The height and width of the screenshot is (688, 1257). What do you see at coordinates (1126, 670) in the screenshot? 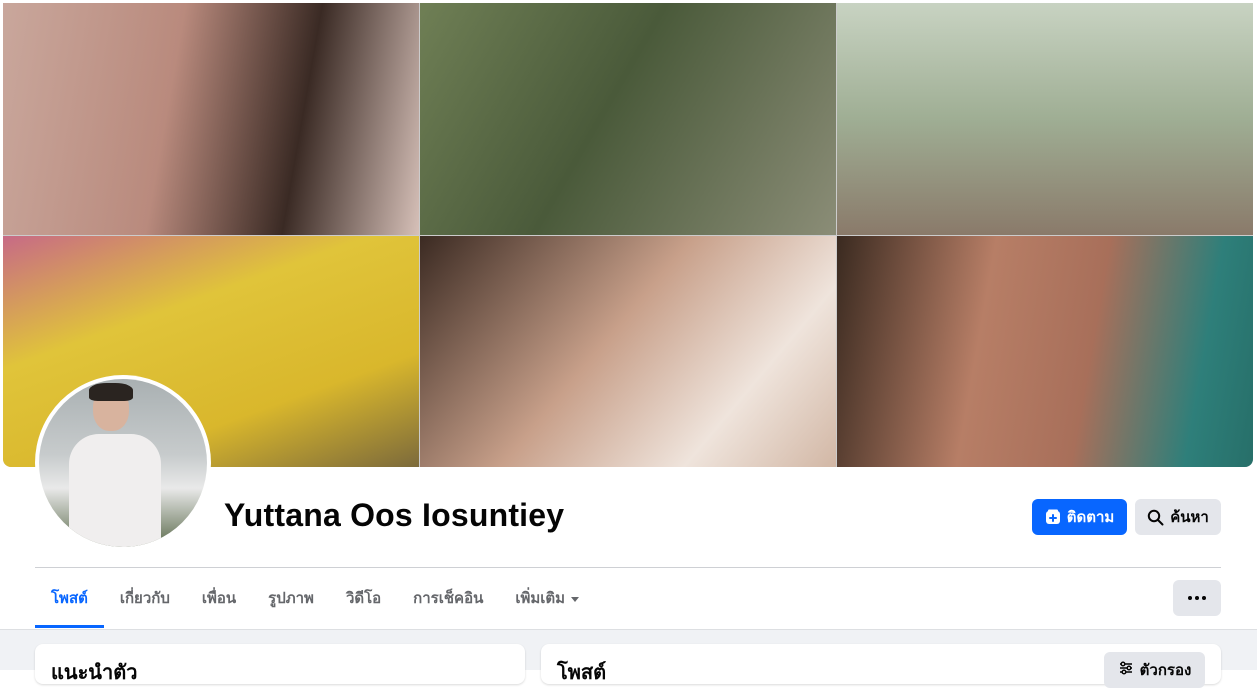
I see `filter-sliders-icon` at bounding box center [1126, 670].